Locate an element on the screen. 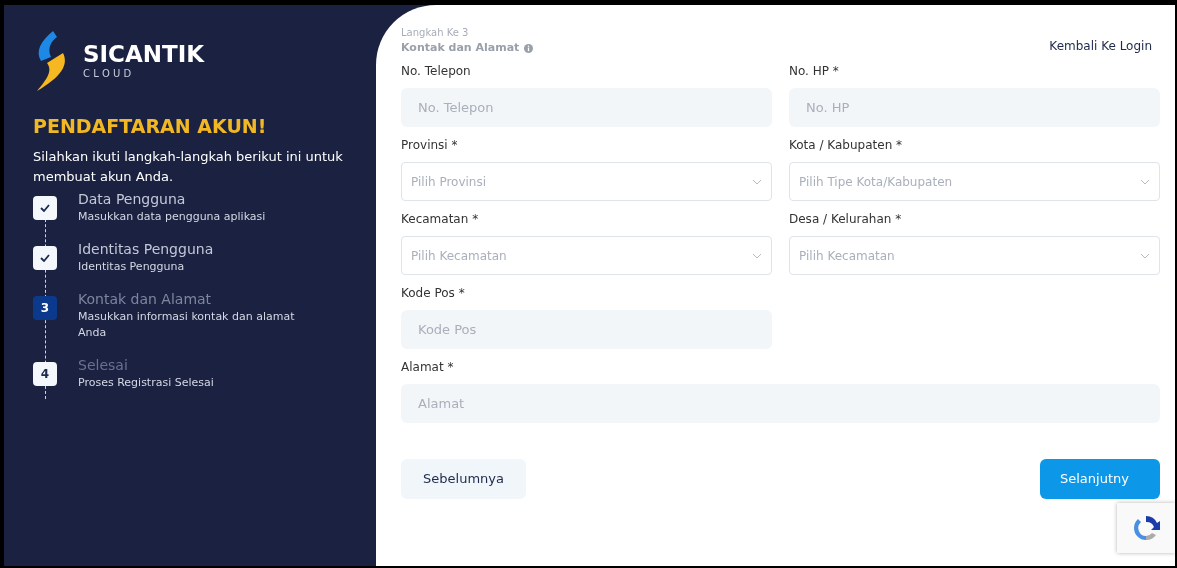 This screenshot has height=568, width=1177. step-marker: 3 is located at coordinates (45, 308).